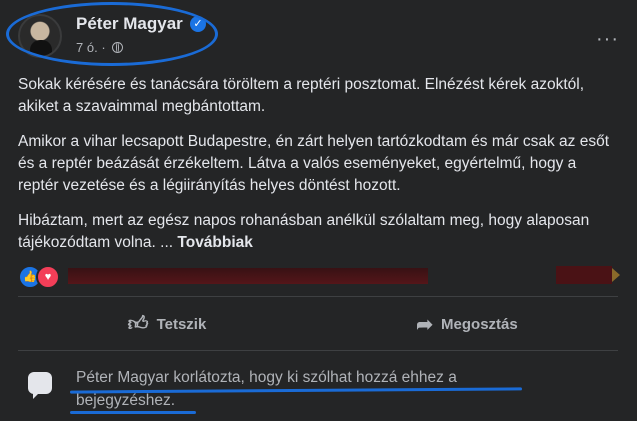 The image size is (637, 421). What do you see at coordinates (40, 385) in the screenshot?
I see `comment-bubble-icon` at bounding box center [40, 385].